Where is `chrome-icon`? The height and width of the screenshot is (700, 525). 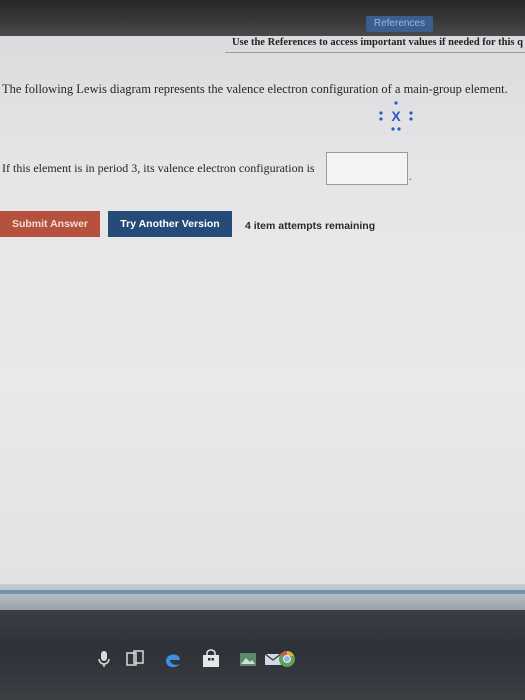
chrome-icon is located at coordinates (287, 659).